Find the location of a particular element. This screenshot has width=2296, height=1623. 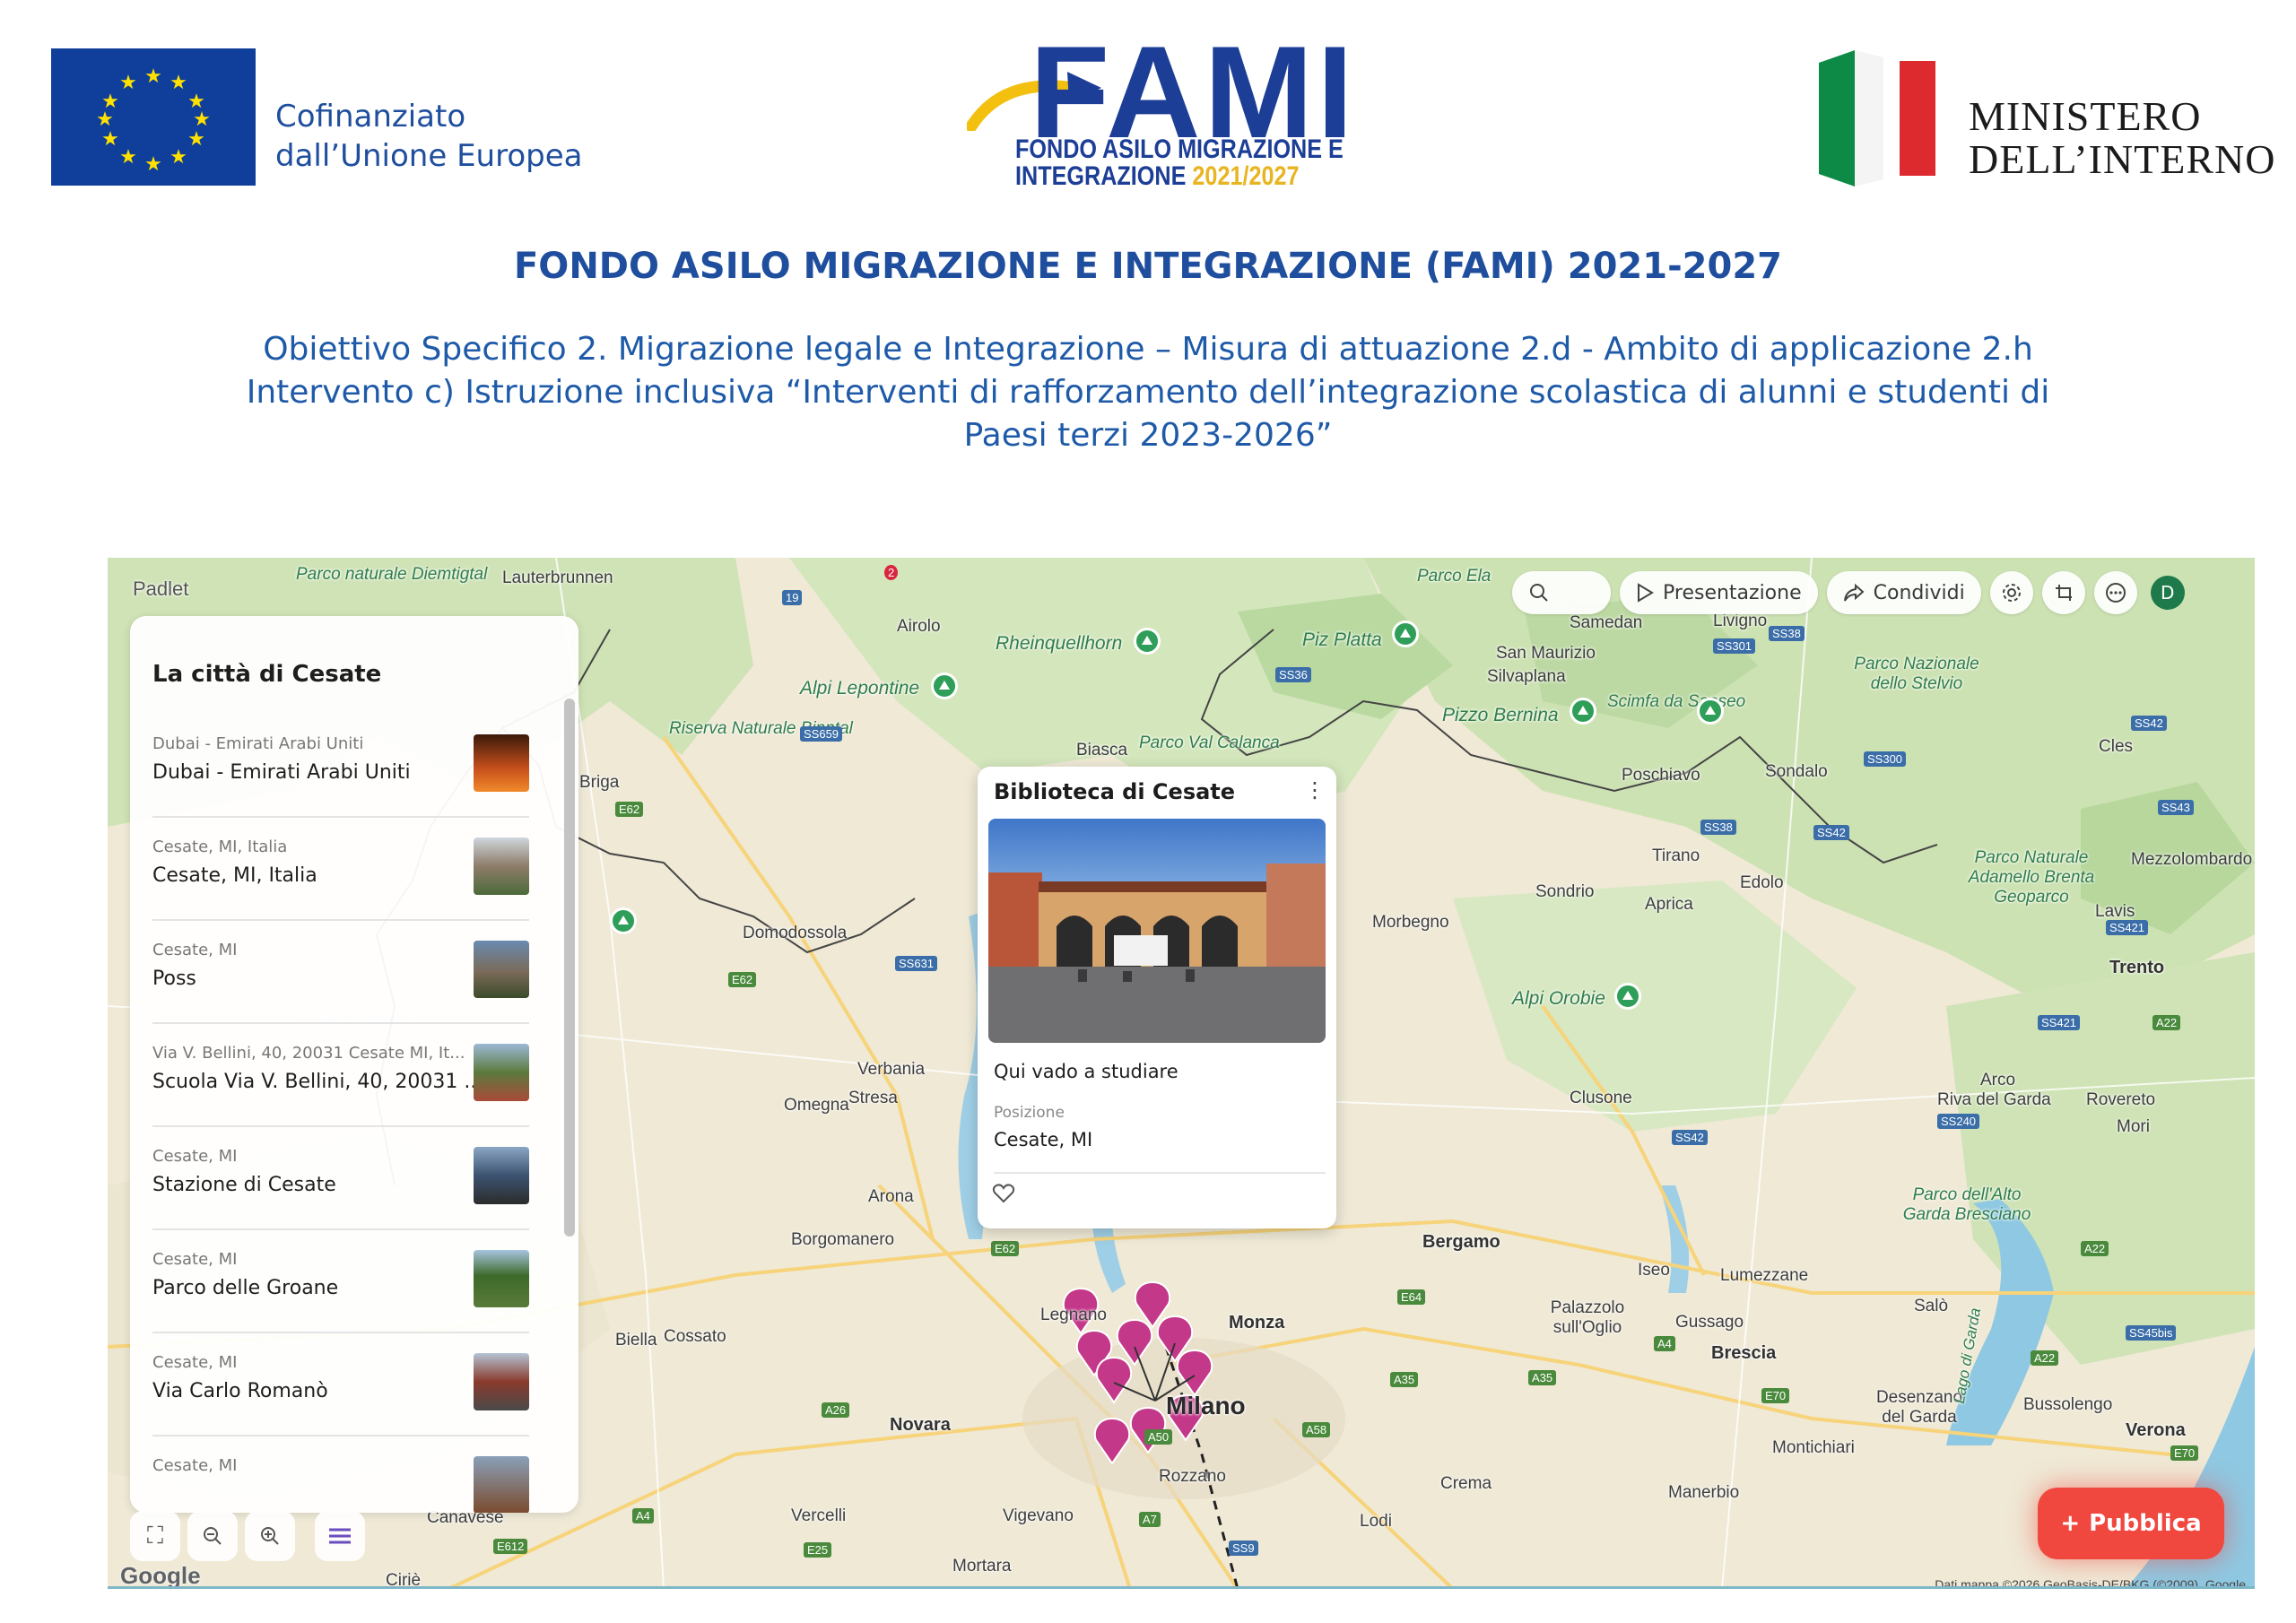

settings-button is located at coordinates (2011, 592).